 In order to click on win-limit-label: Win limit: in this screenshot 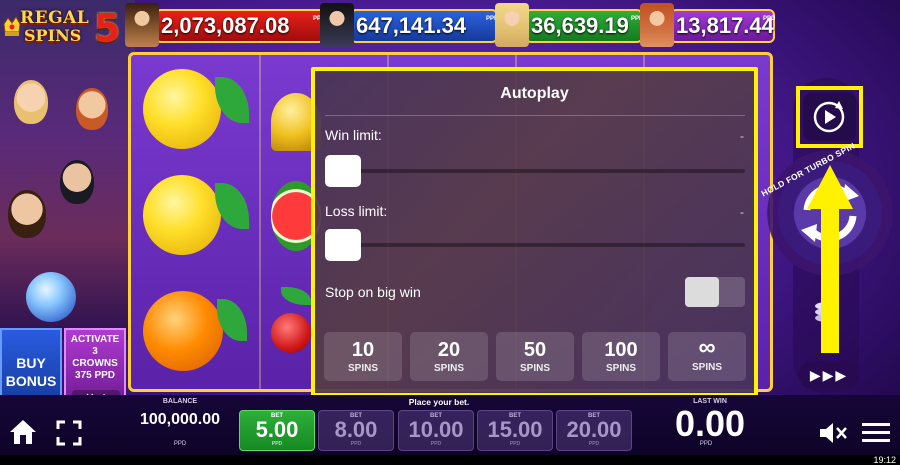, I will do `click(353, 135)`.